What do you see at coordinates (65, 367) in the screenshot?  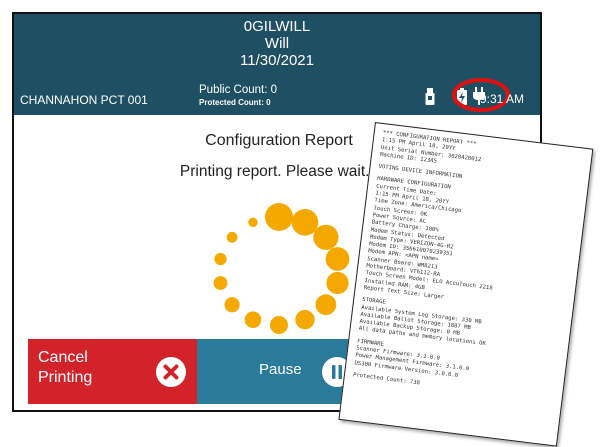 I see `cancel-printing-label: Cancel Printing` at bounding box center [65, 367].